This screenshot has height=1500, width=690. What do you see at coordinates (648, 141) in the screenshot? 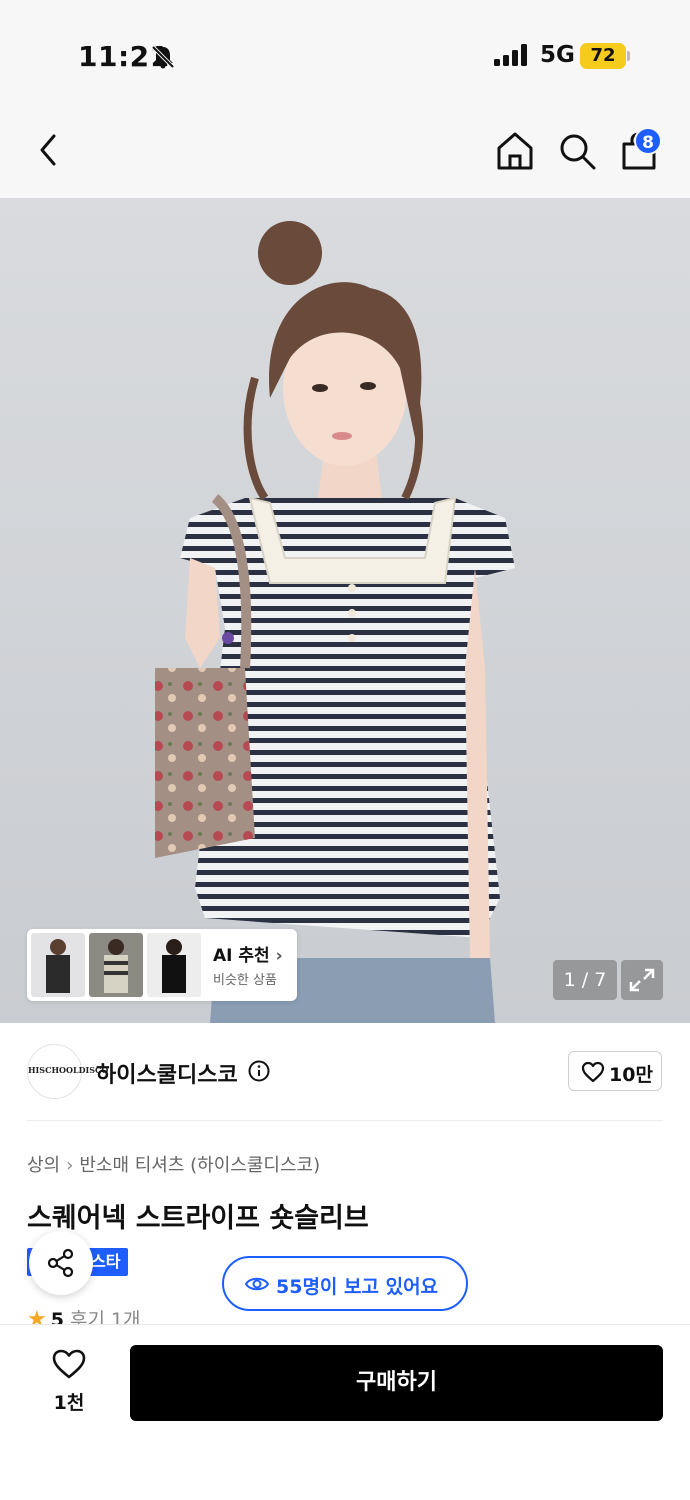
I see `cart-count-badge: 8` at bounding box center [648, 141].